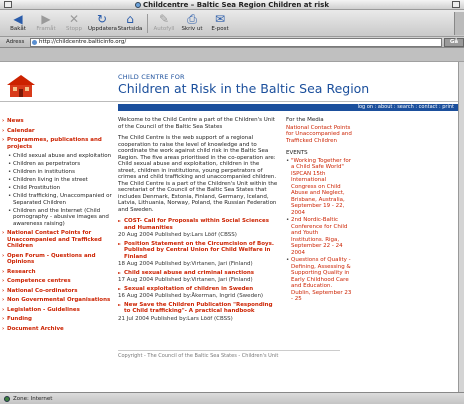 The width and height of the screenshot is (464, 404). I want to click on menu-item-research: Research, so click(57, 272).